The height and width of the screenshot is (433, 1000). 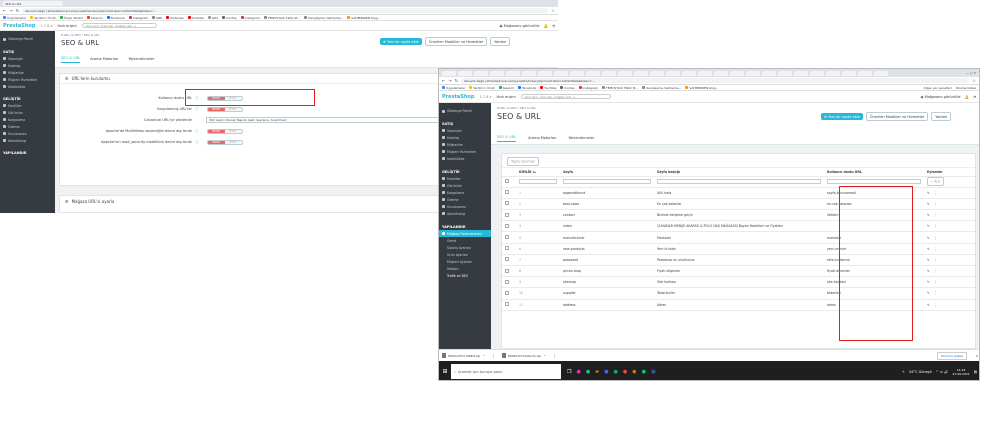 What do you see at coordinates (67, 26) in the screenshot?
I see `quick-access-dropdown: Hızlı erişim` at bounding box center [67, 26].